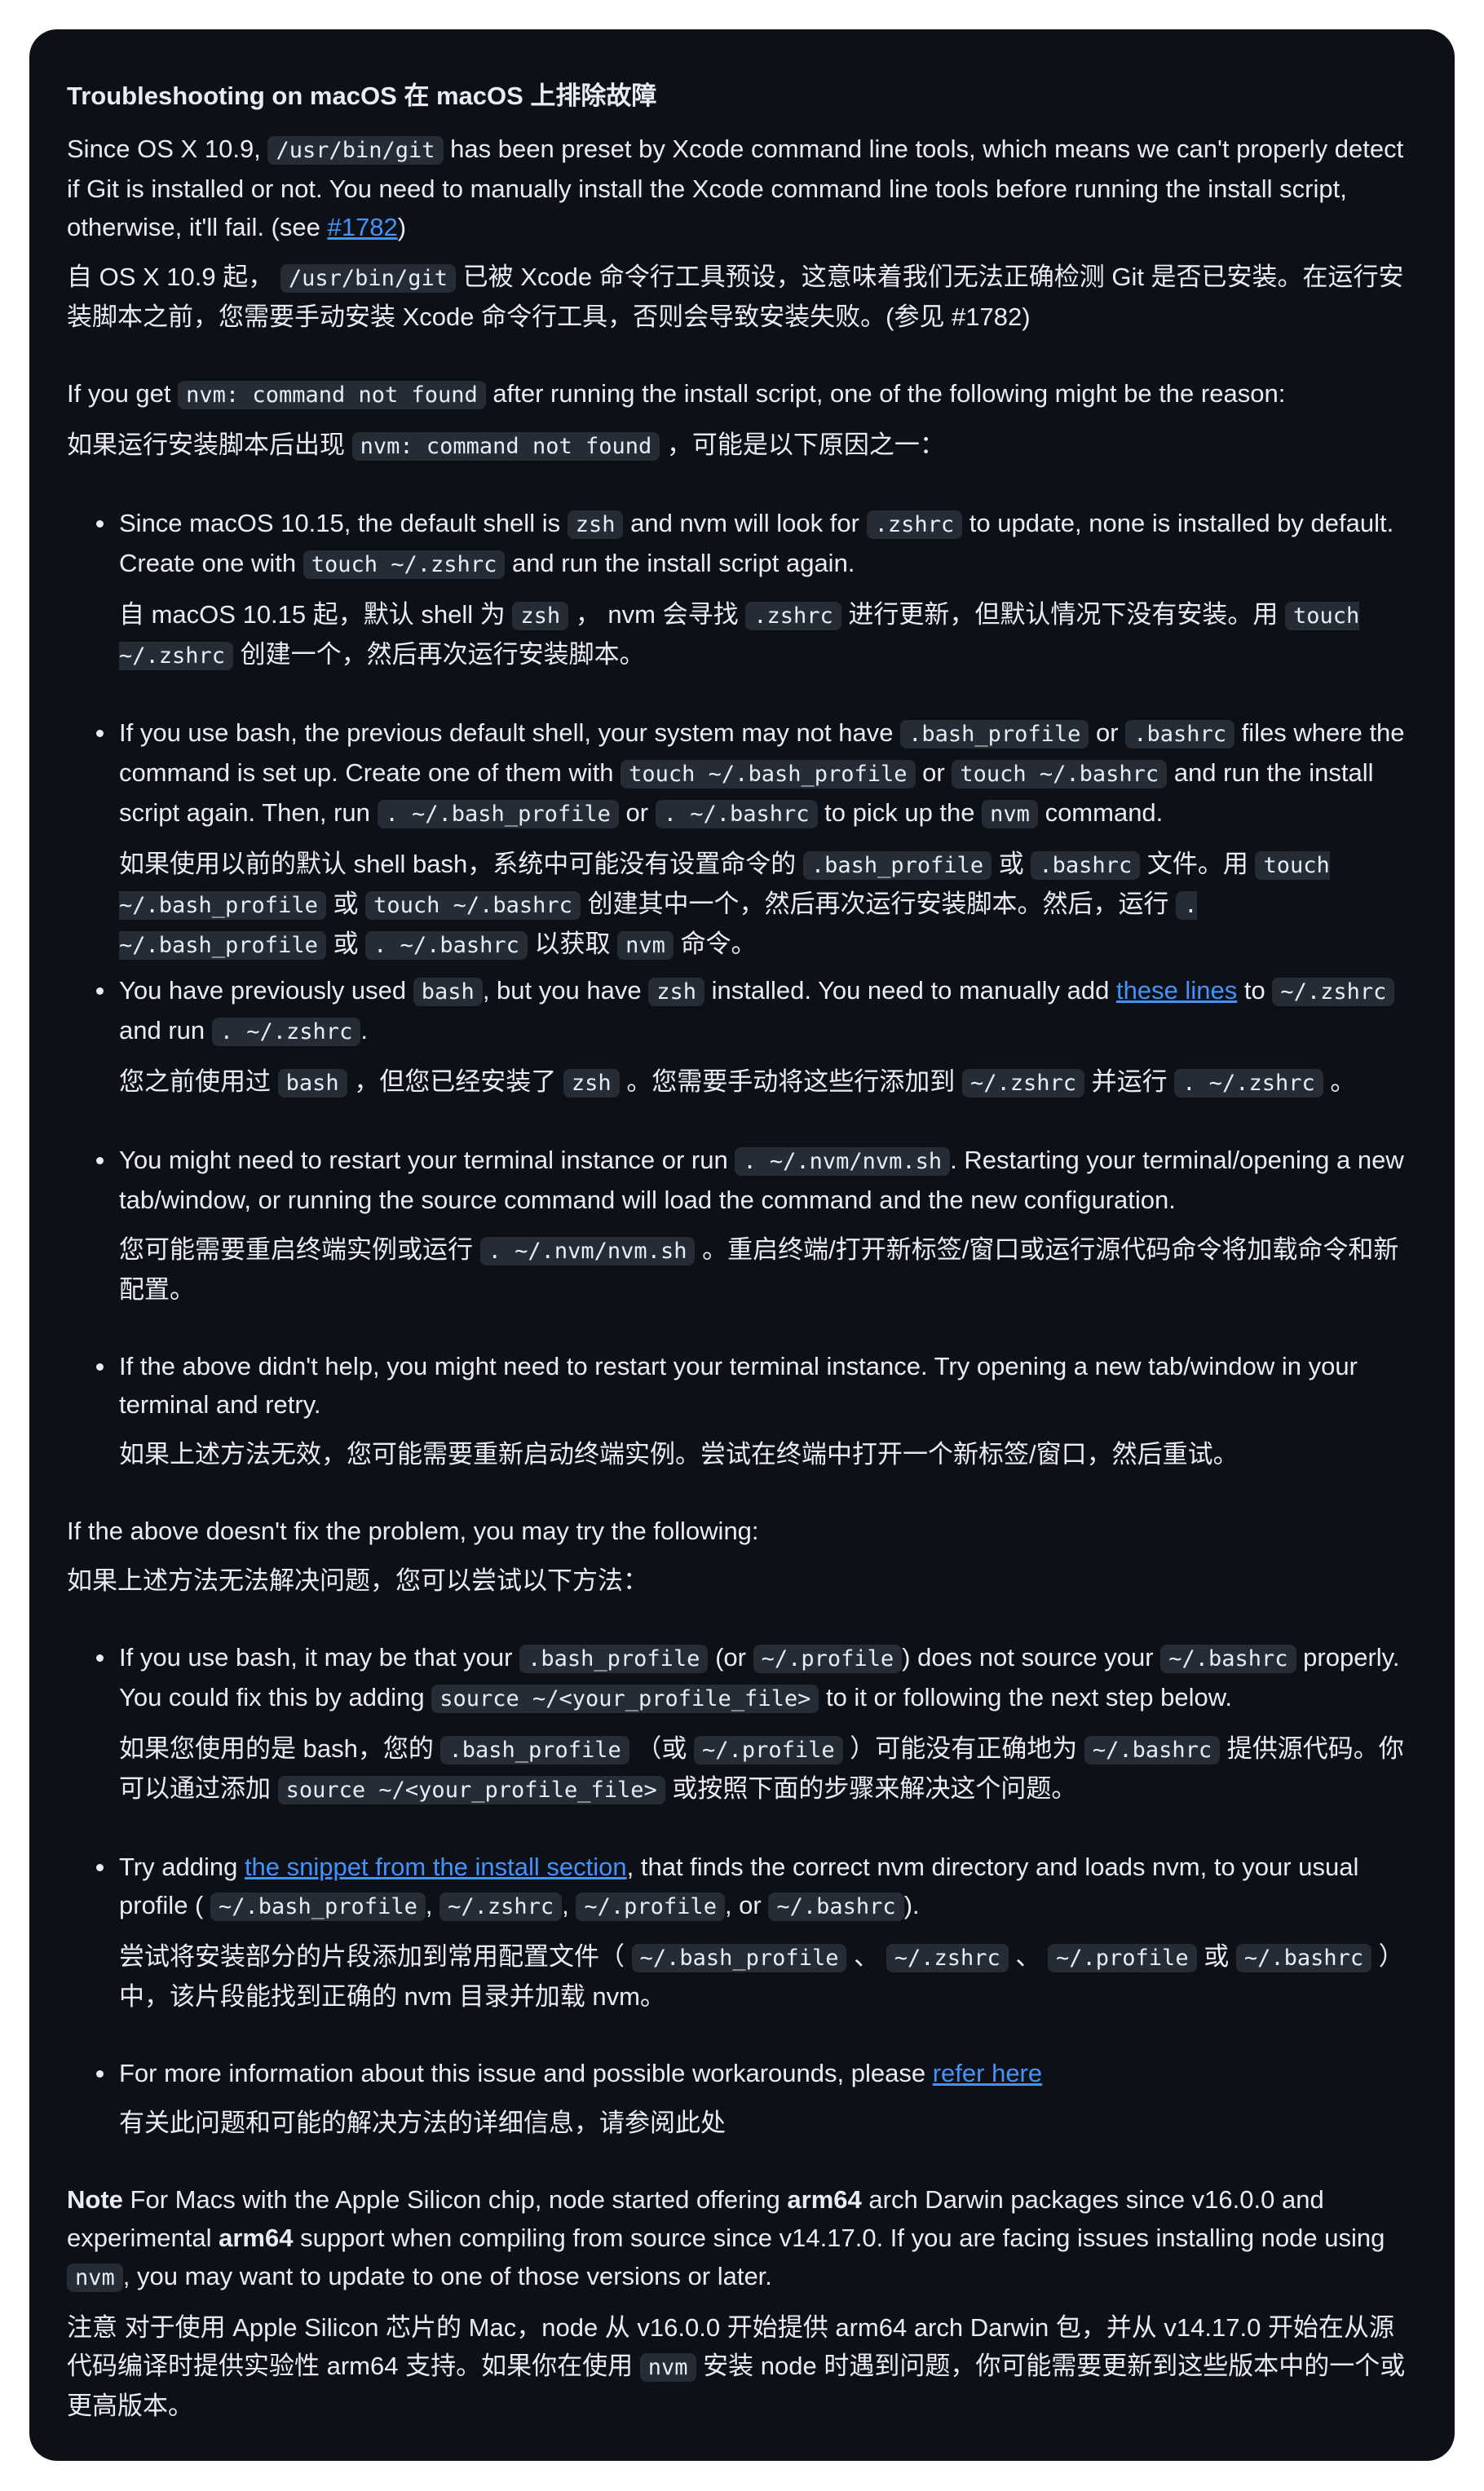 The image size is (1484, 2491). I want to click on section-heading: Troubleshooting on macOS 在 macOS 上排除故障, so click(362, 96).